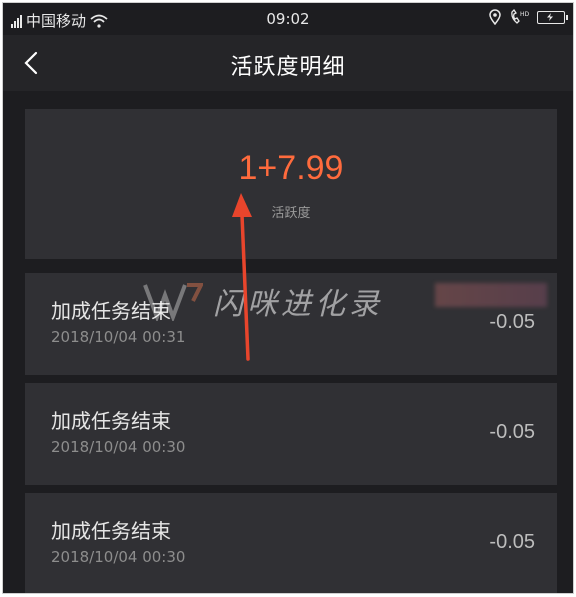 Image resolution: width=576 pixels, height=597 pixels. Describe the element at coordinates (291, 168) in the screenshot. I see `activity-value: 1+7.99` at that location.